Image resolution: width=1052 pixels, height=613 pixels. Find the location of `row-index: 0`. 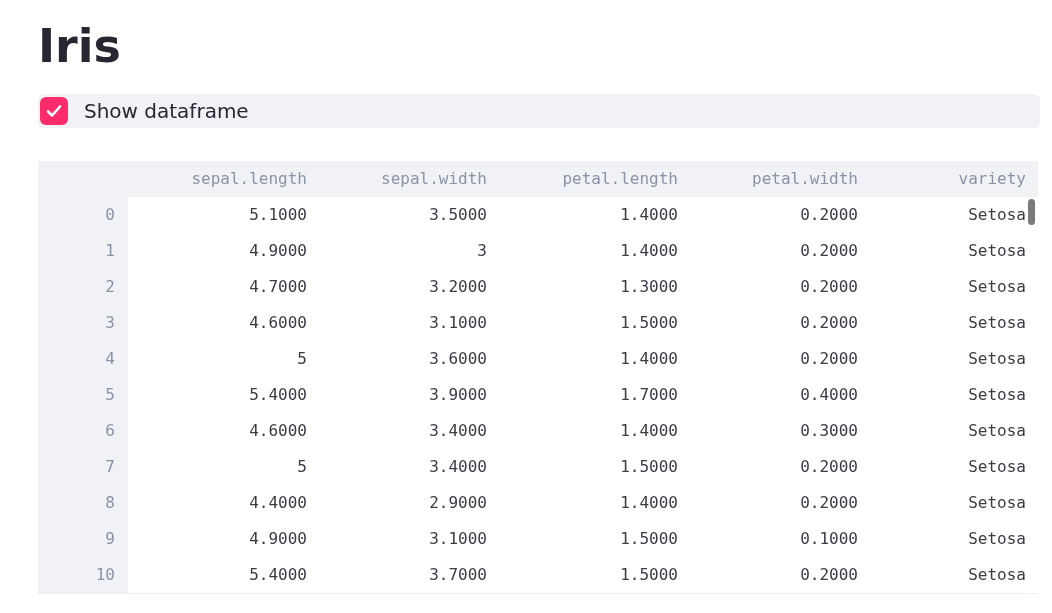

row-index: 0 is located at coordinates (110, 215).